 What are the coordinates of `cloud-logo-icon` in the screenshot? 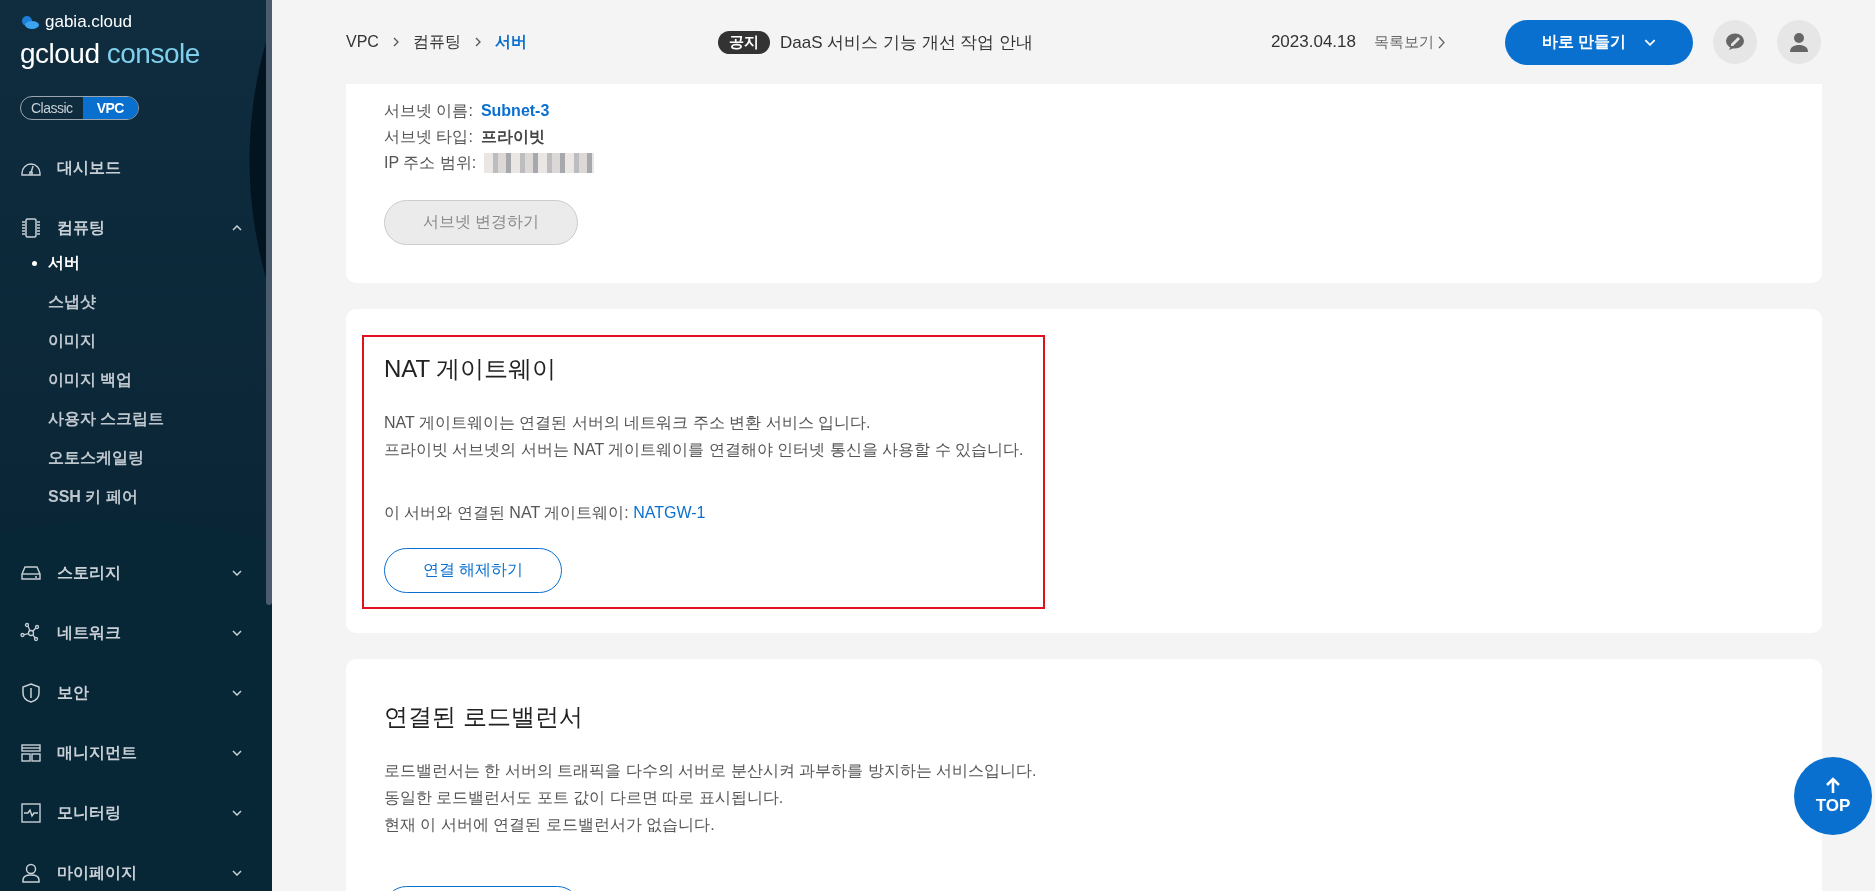 It's located at (30, 22).